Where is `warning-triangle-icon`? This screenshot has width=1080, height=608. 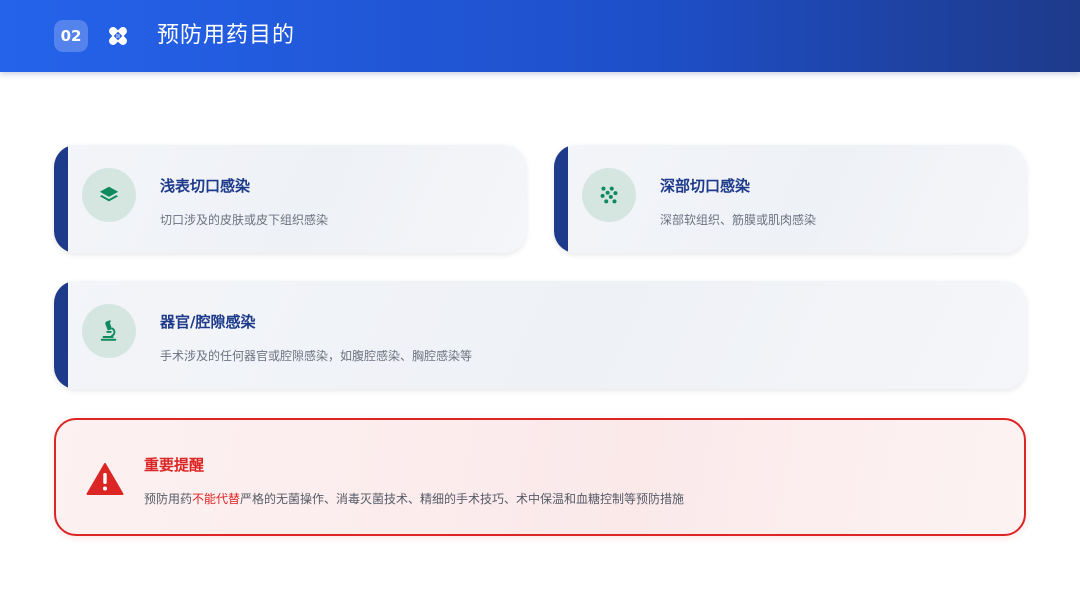
warning-triangle-icon is located at coordinates (105, 479).